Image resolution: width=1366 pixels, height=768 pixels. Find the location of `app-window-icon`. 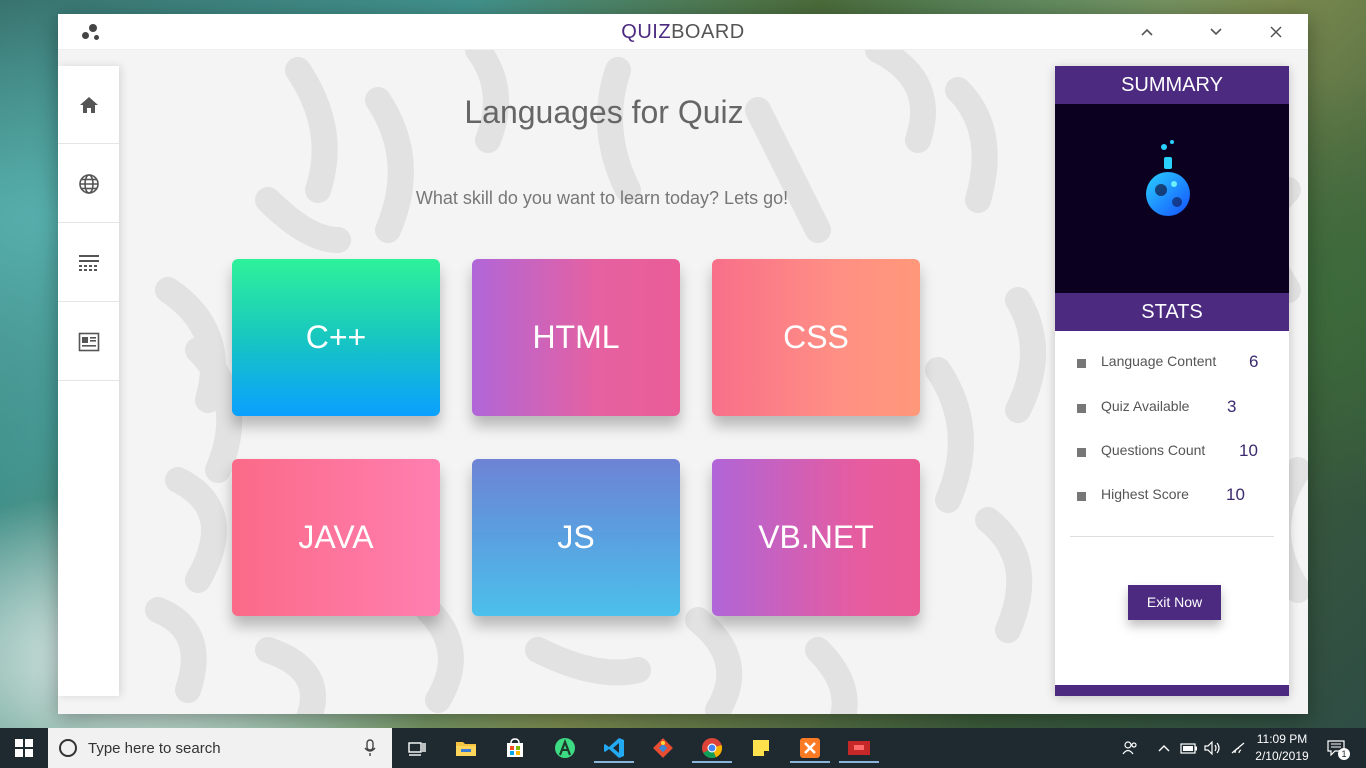

app-window-icon is located at coordinates (859, 748).